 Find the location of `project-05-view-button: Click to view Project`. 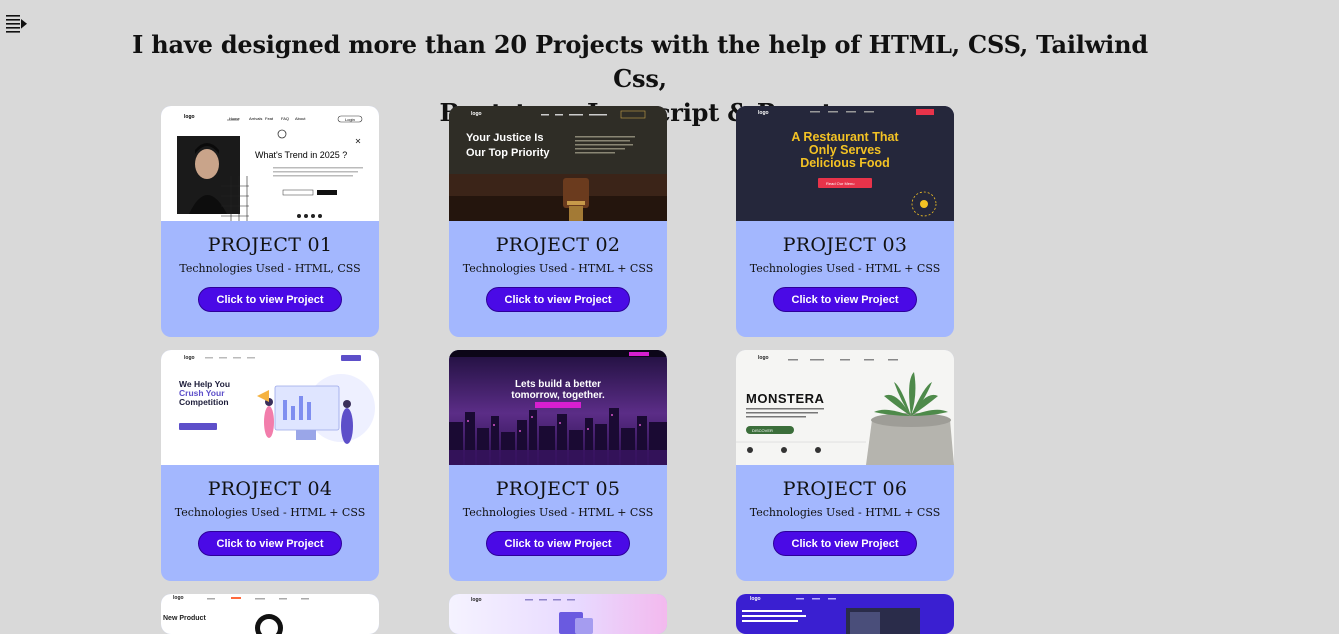

project-05-view-button: Click to view Project is located at coordinates (558, 543).